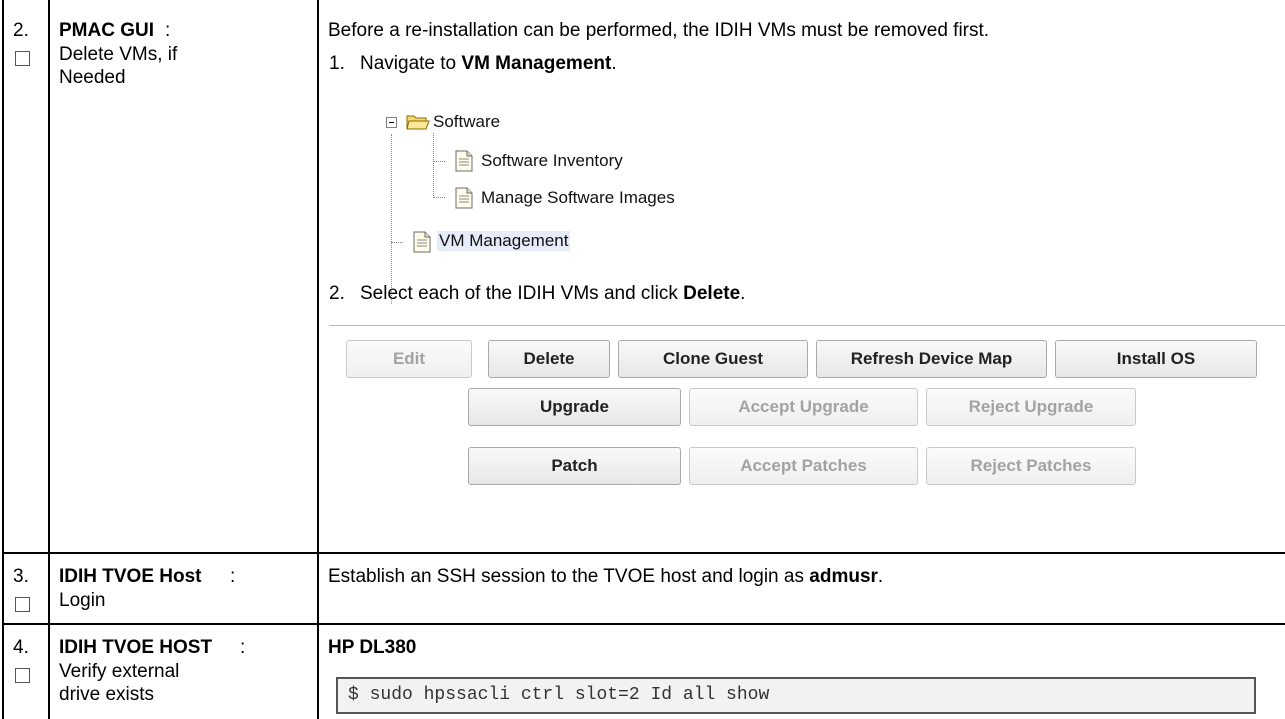 This screenshot has height=719, width=1285. Describe the element at coordinates (843, 576) in the screenshot. I see `username-term: admusr` at that location.